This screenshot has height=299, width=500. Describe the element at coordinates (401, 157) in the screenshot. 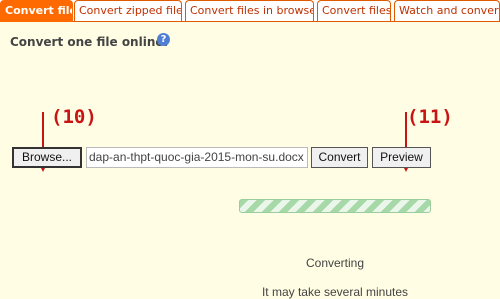

I see `preview-button: Preview` at that location.